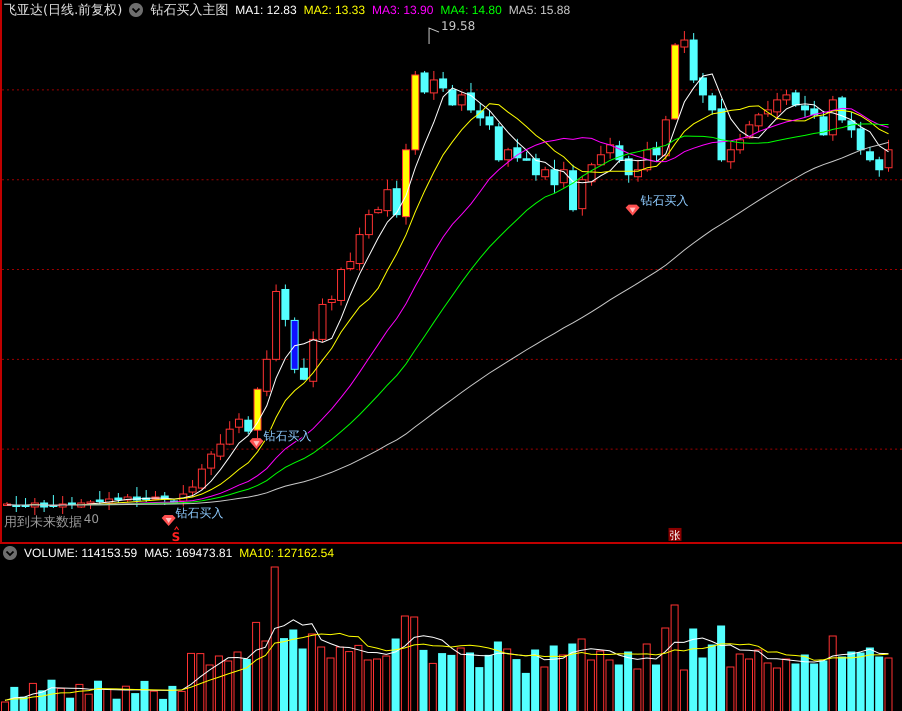 This screenshot has height=711, width=902. What do you see at coordinates (675, 535) in the screenshot?
I see `limit-badge: 张` at bounding box center [675, 535].